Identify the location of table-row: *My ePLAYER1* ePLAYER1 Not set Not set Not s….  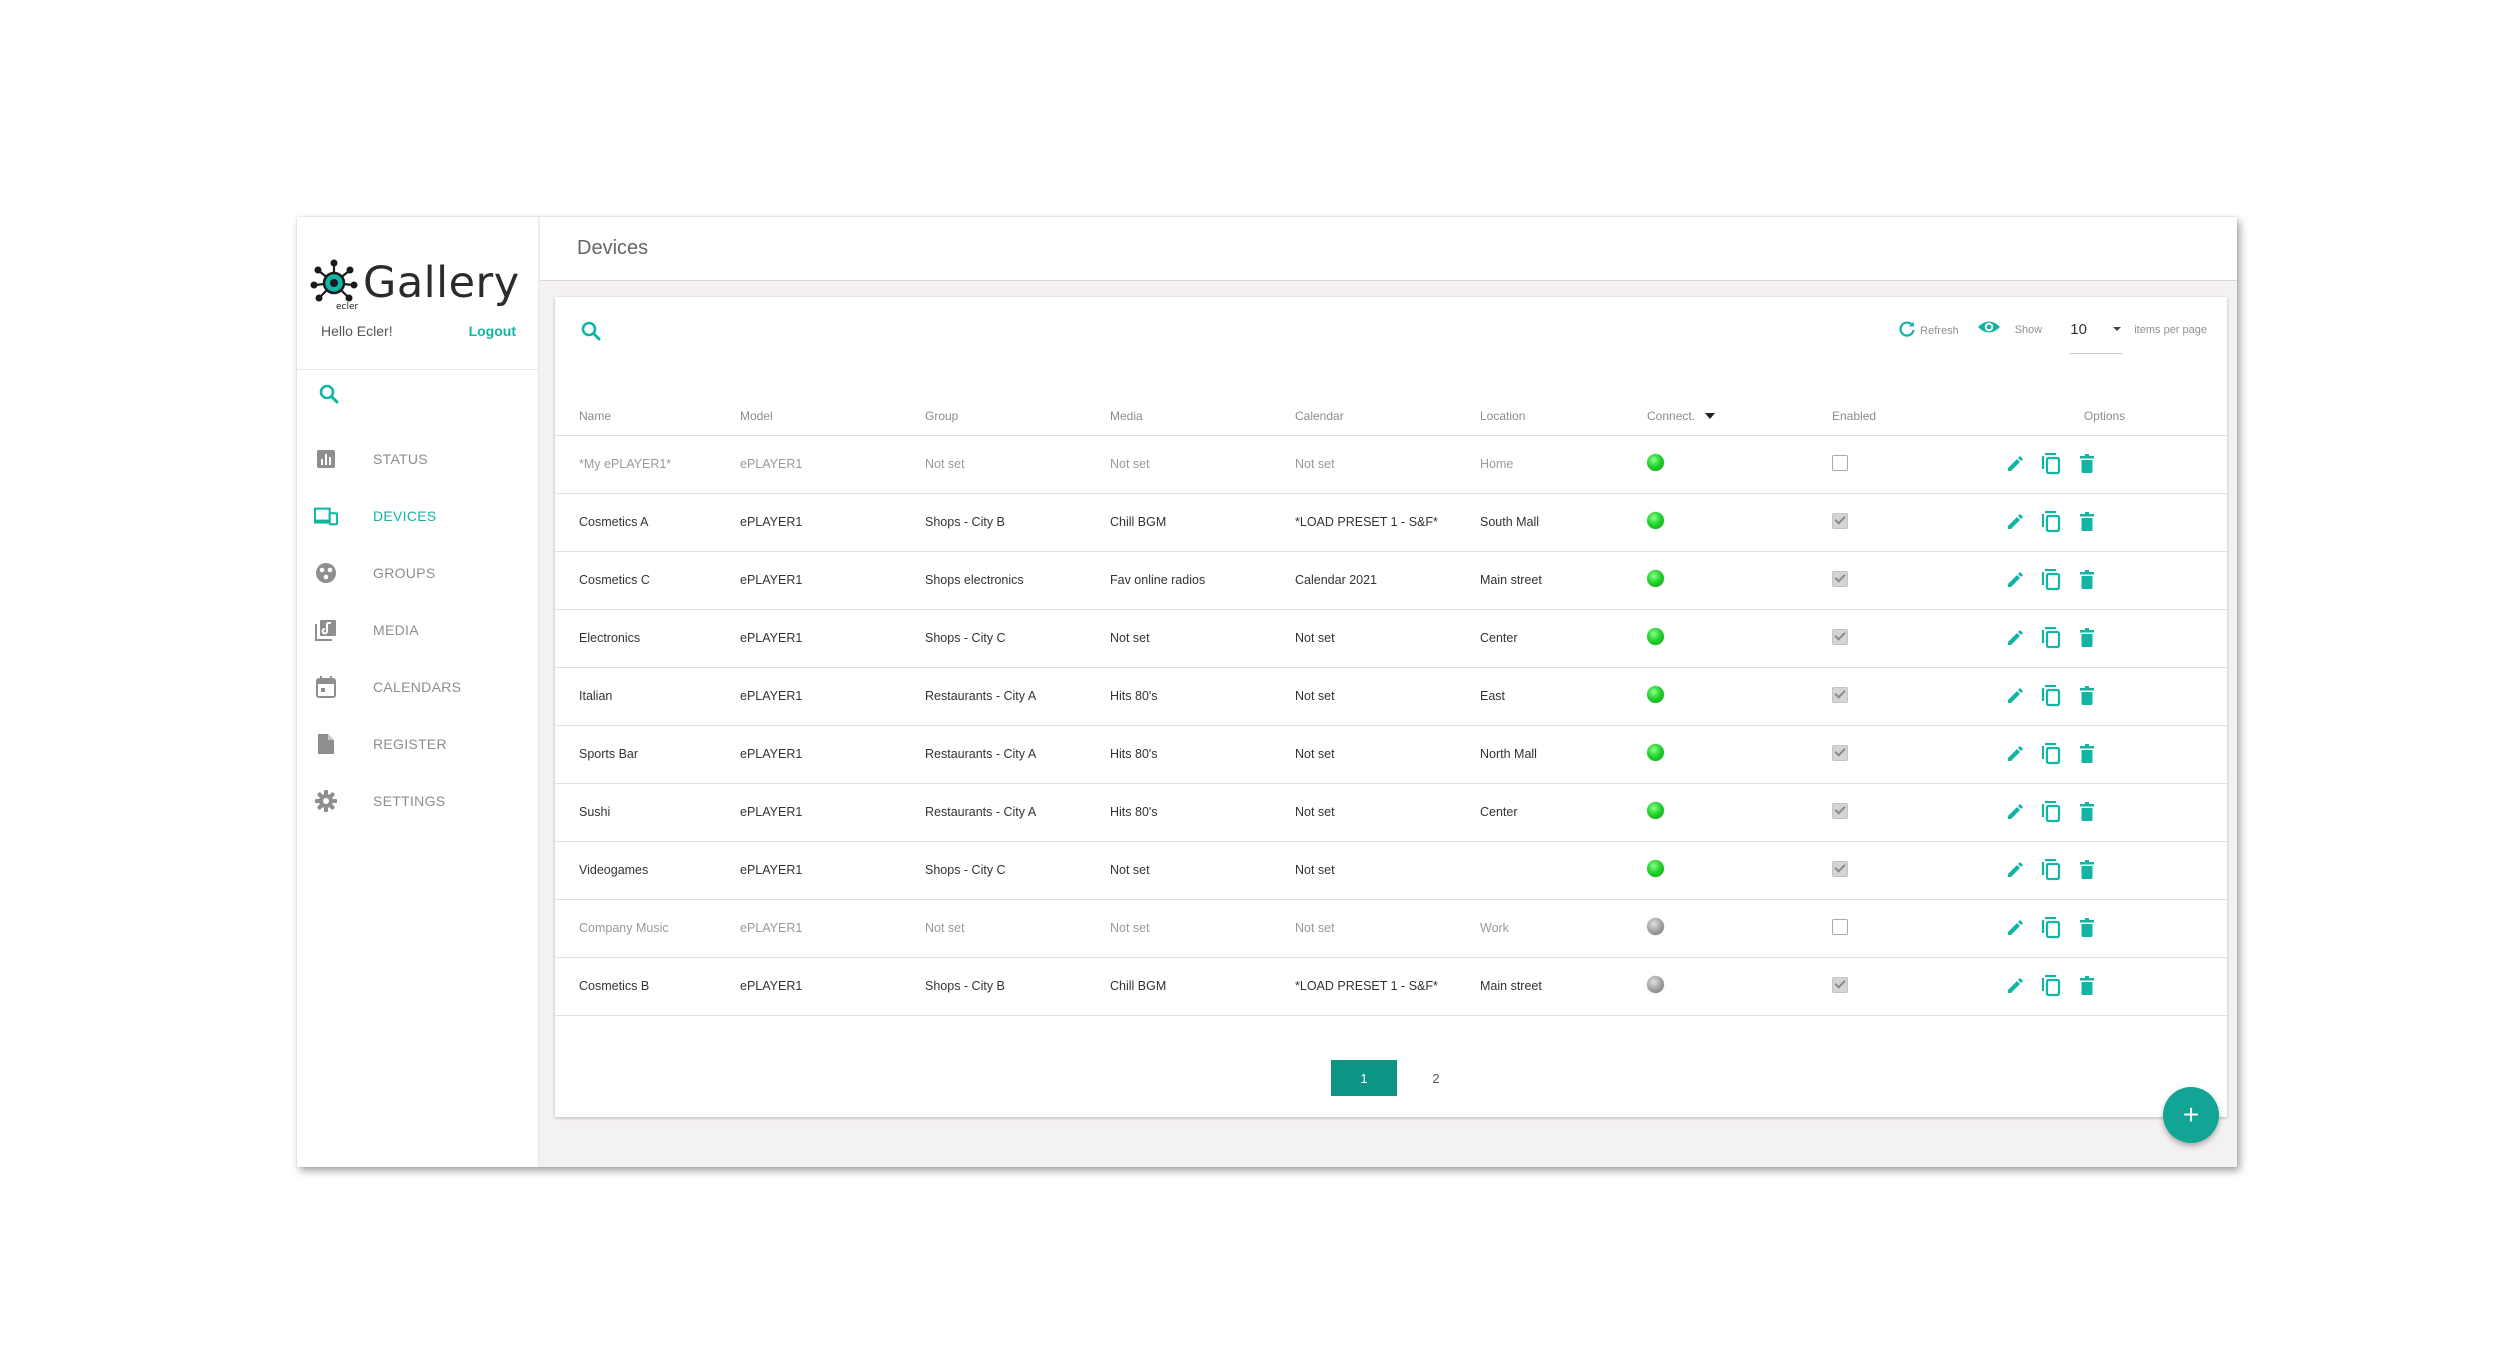
(1391, 464).